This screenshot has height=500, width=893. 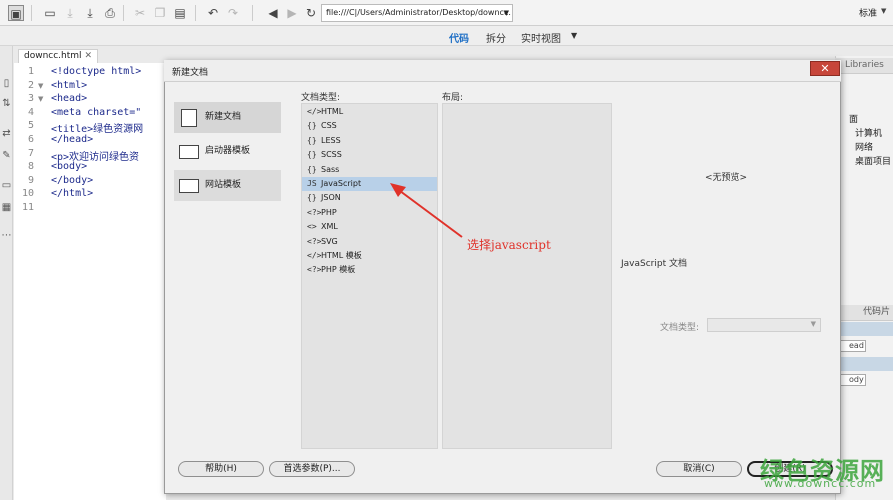 I want to click on doc-type-label: HTML 模板, so click(x=341, y=255).